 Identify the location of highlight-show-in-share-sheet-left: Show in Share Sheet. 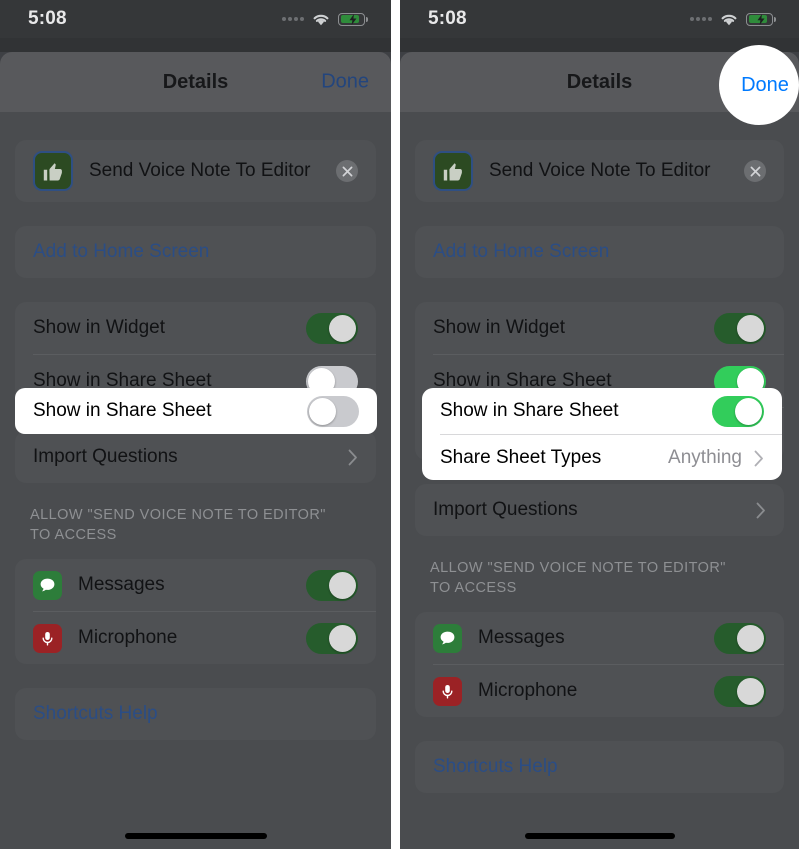
(196, 411).